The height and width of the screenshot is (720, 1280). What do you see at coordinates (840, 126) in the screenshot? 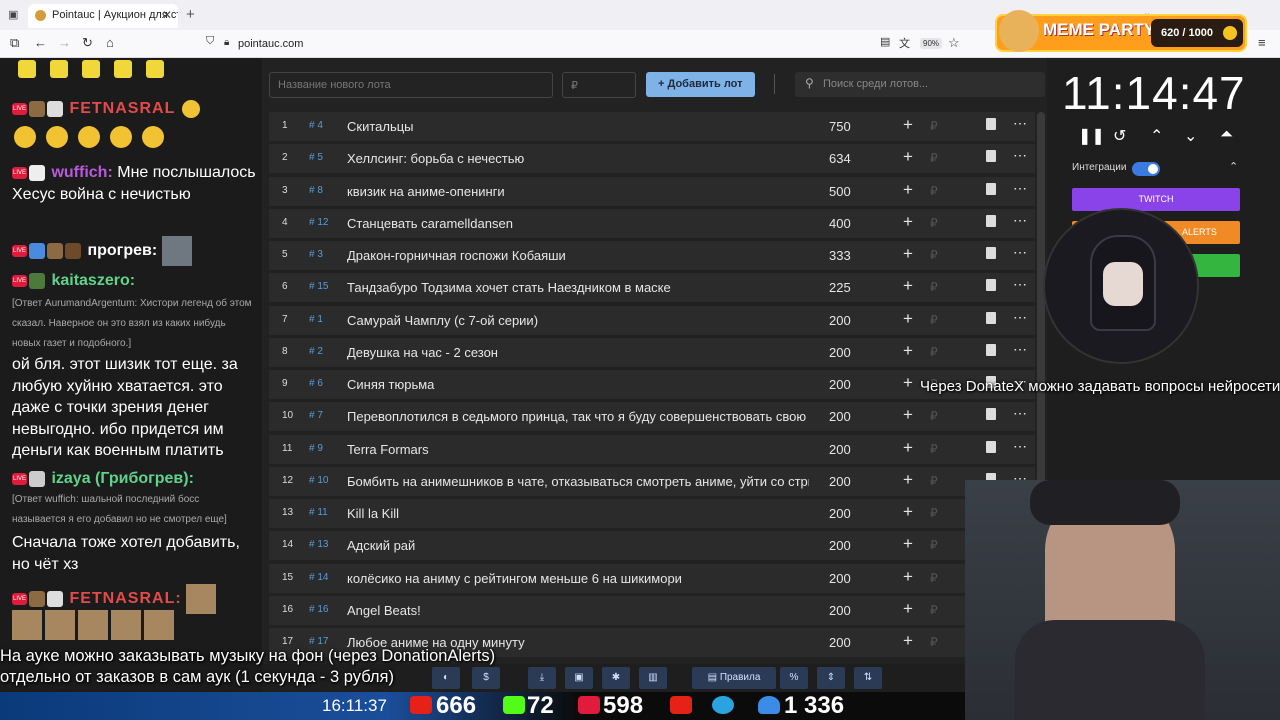
I see `lot-amount: 750` at bounding box center [840, 126].